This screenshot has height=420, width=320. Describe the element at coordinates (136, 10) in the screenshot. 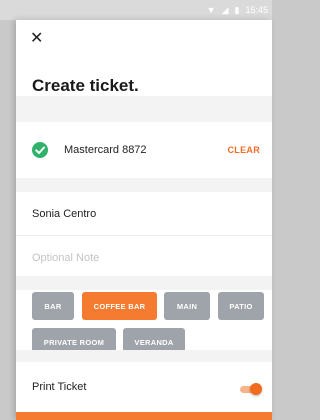

I see `status-bar: ▼ ◢ ▮ 15:45` at that location.